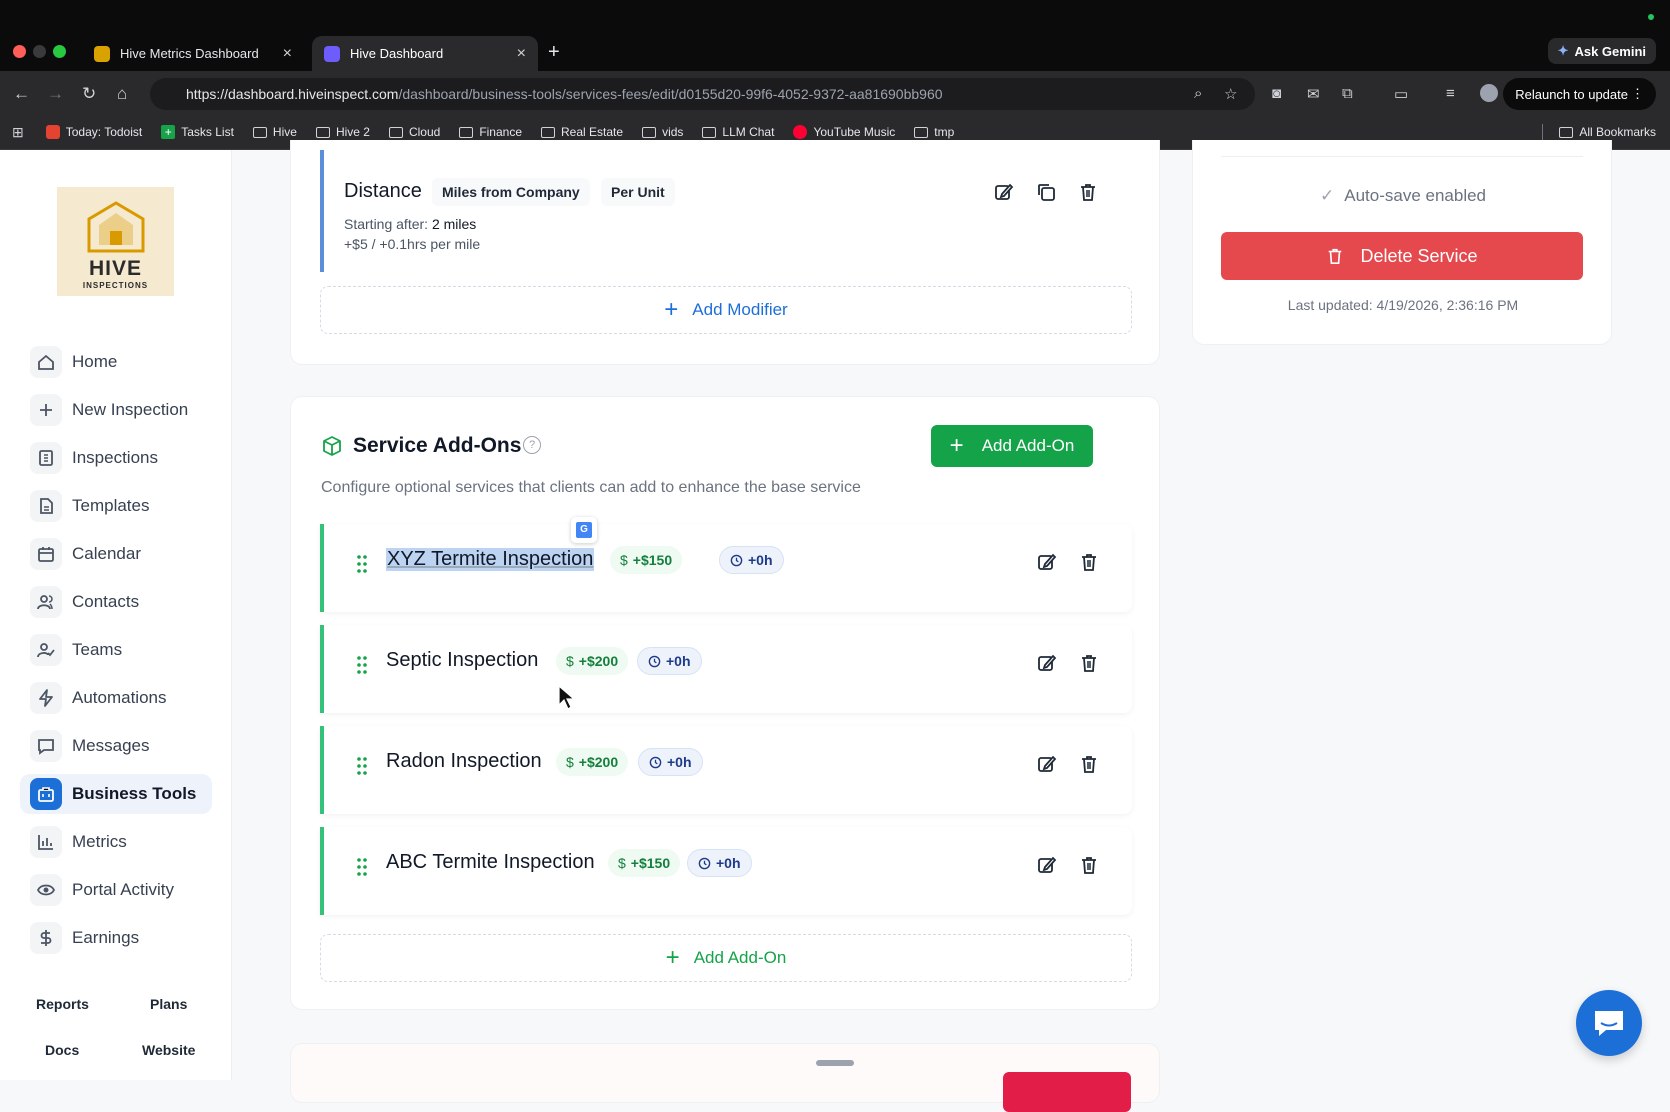  What do you see at coordinates (592, 132) in the screenshot?
I see `bookmark-label: Real Estate` at bounding box center [592, 132].